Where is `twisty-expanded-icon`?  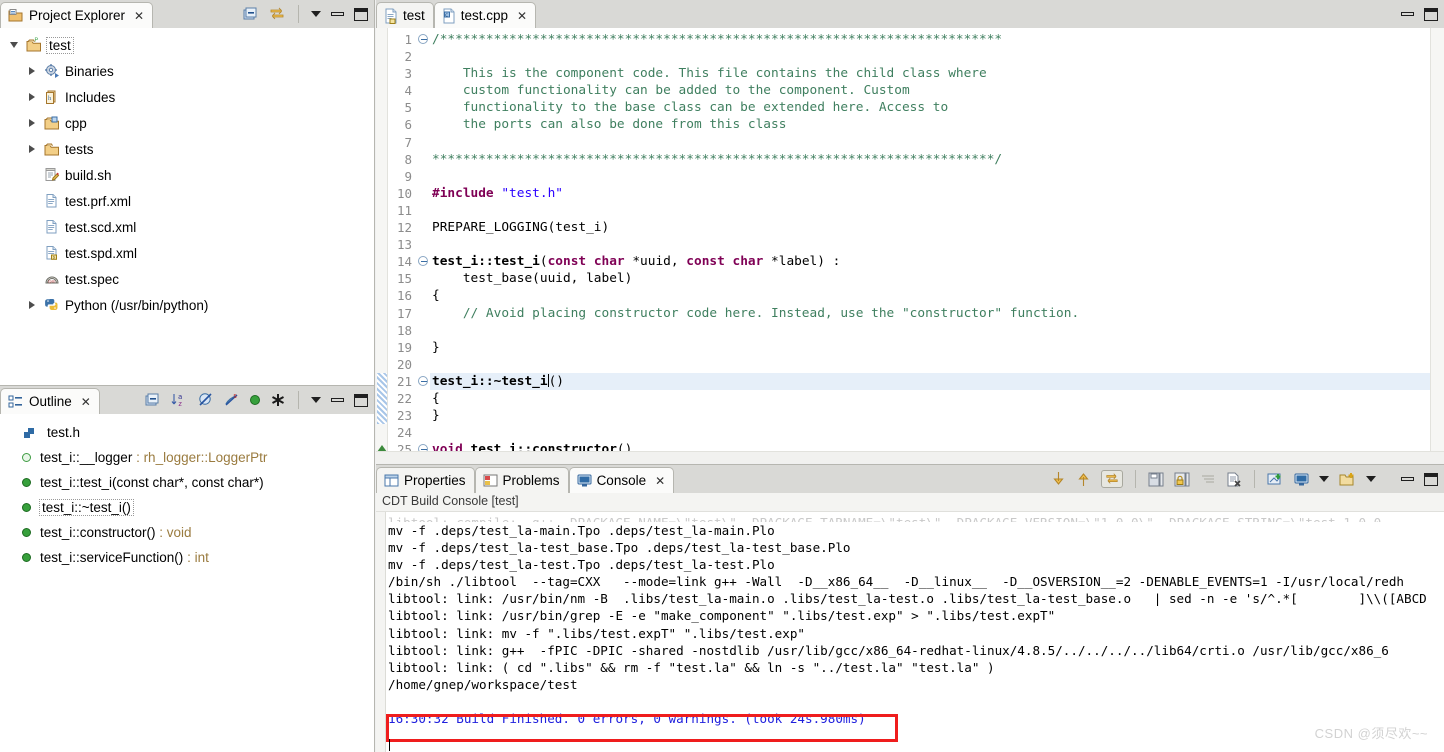 twisty-expanded-icon is located at coordinates (14, 45).